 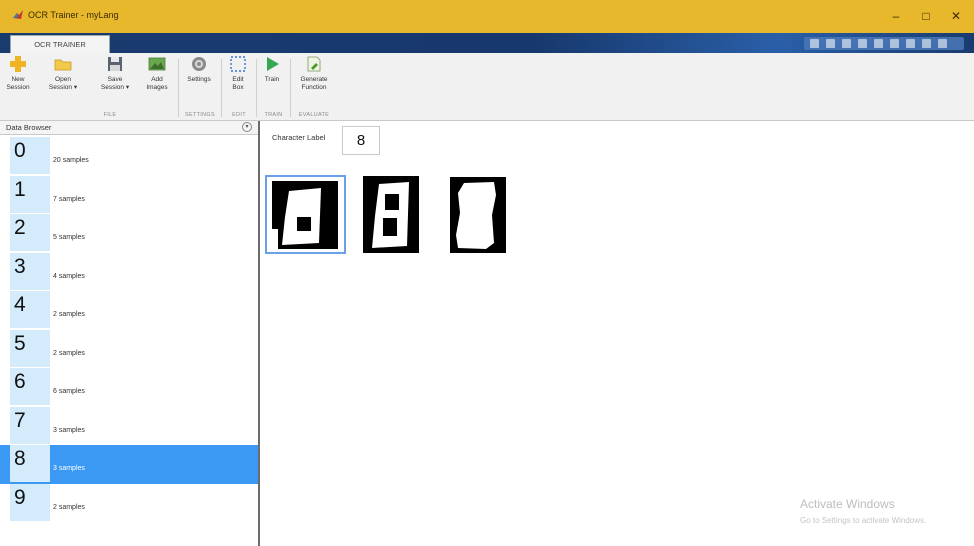 What do you see at coordinates (63, 65) in the screenshot?
I see `folder-icon` at bounding box center [63, 65].